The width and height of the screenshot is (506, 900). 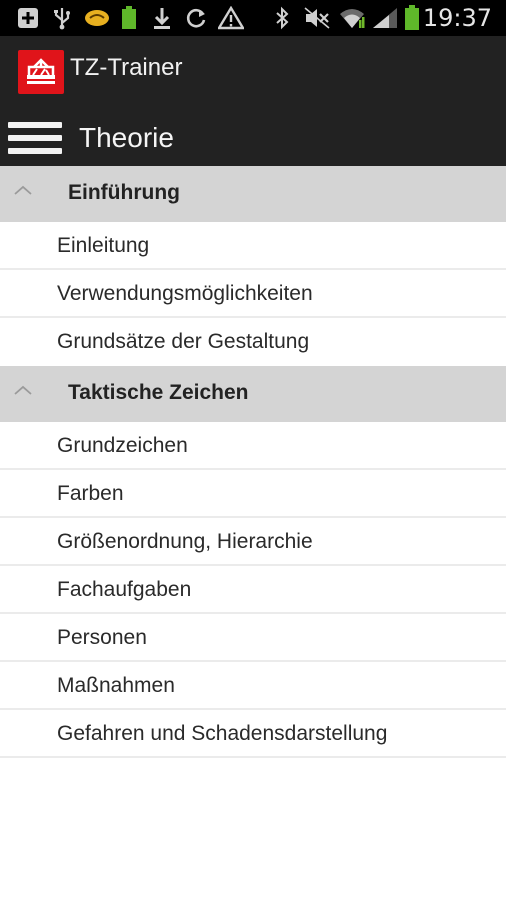 I want to click on bluetooth-icon, so click(x=282, y=18).